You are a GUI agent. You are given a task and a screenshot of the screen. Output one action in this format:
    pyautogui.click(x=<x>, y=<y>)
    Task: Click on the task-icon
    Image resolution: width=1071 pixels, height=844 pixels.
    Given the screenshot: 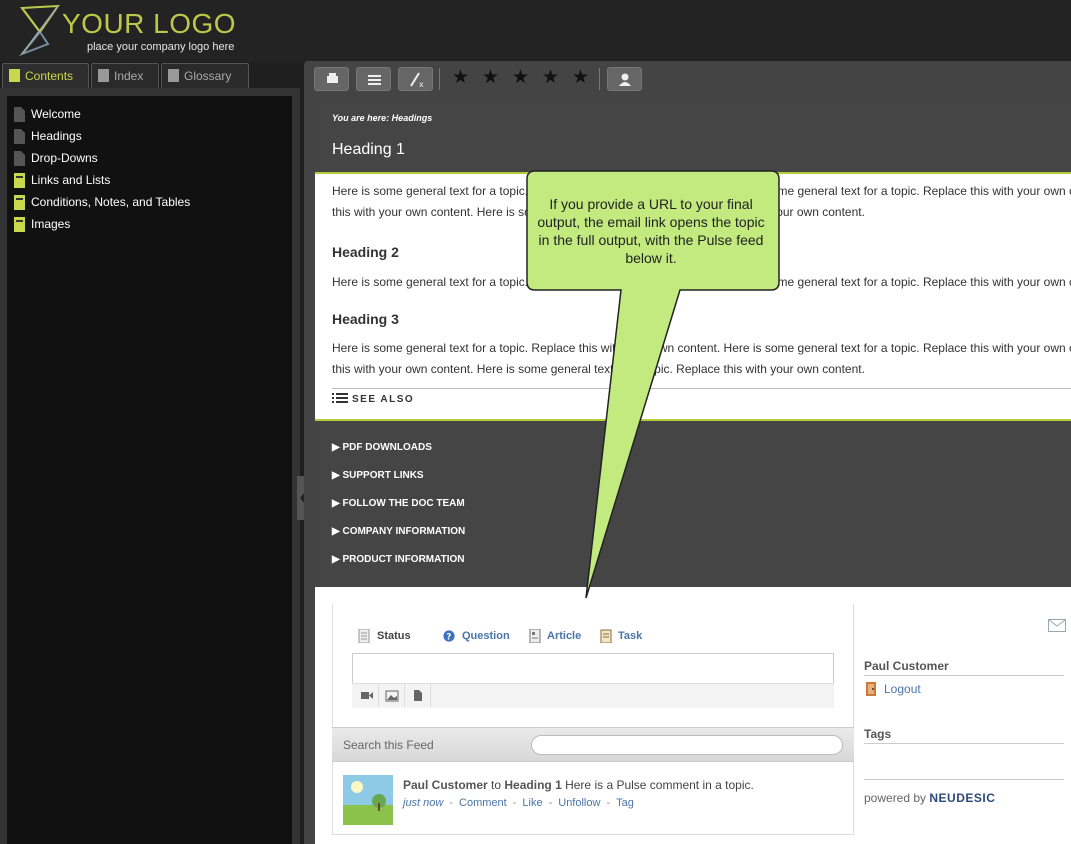 What is the action you would take?
    pyautogui.click(x=606, y=636)
    